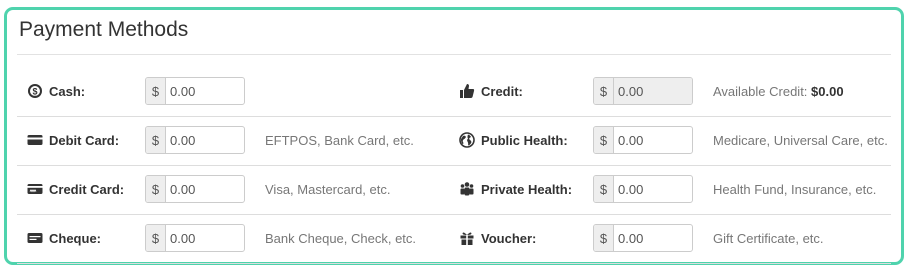 Image resolution: width=912 pixels, height=274 pixels. Describe the element at coordinates (339, 140) in the screenshot. I see `debit-card-hint: EFTPOS, Bank Card, etc.` at that location.